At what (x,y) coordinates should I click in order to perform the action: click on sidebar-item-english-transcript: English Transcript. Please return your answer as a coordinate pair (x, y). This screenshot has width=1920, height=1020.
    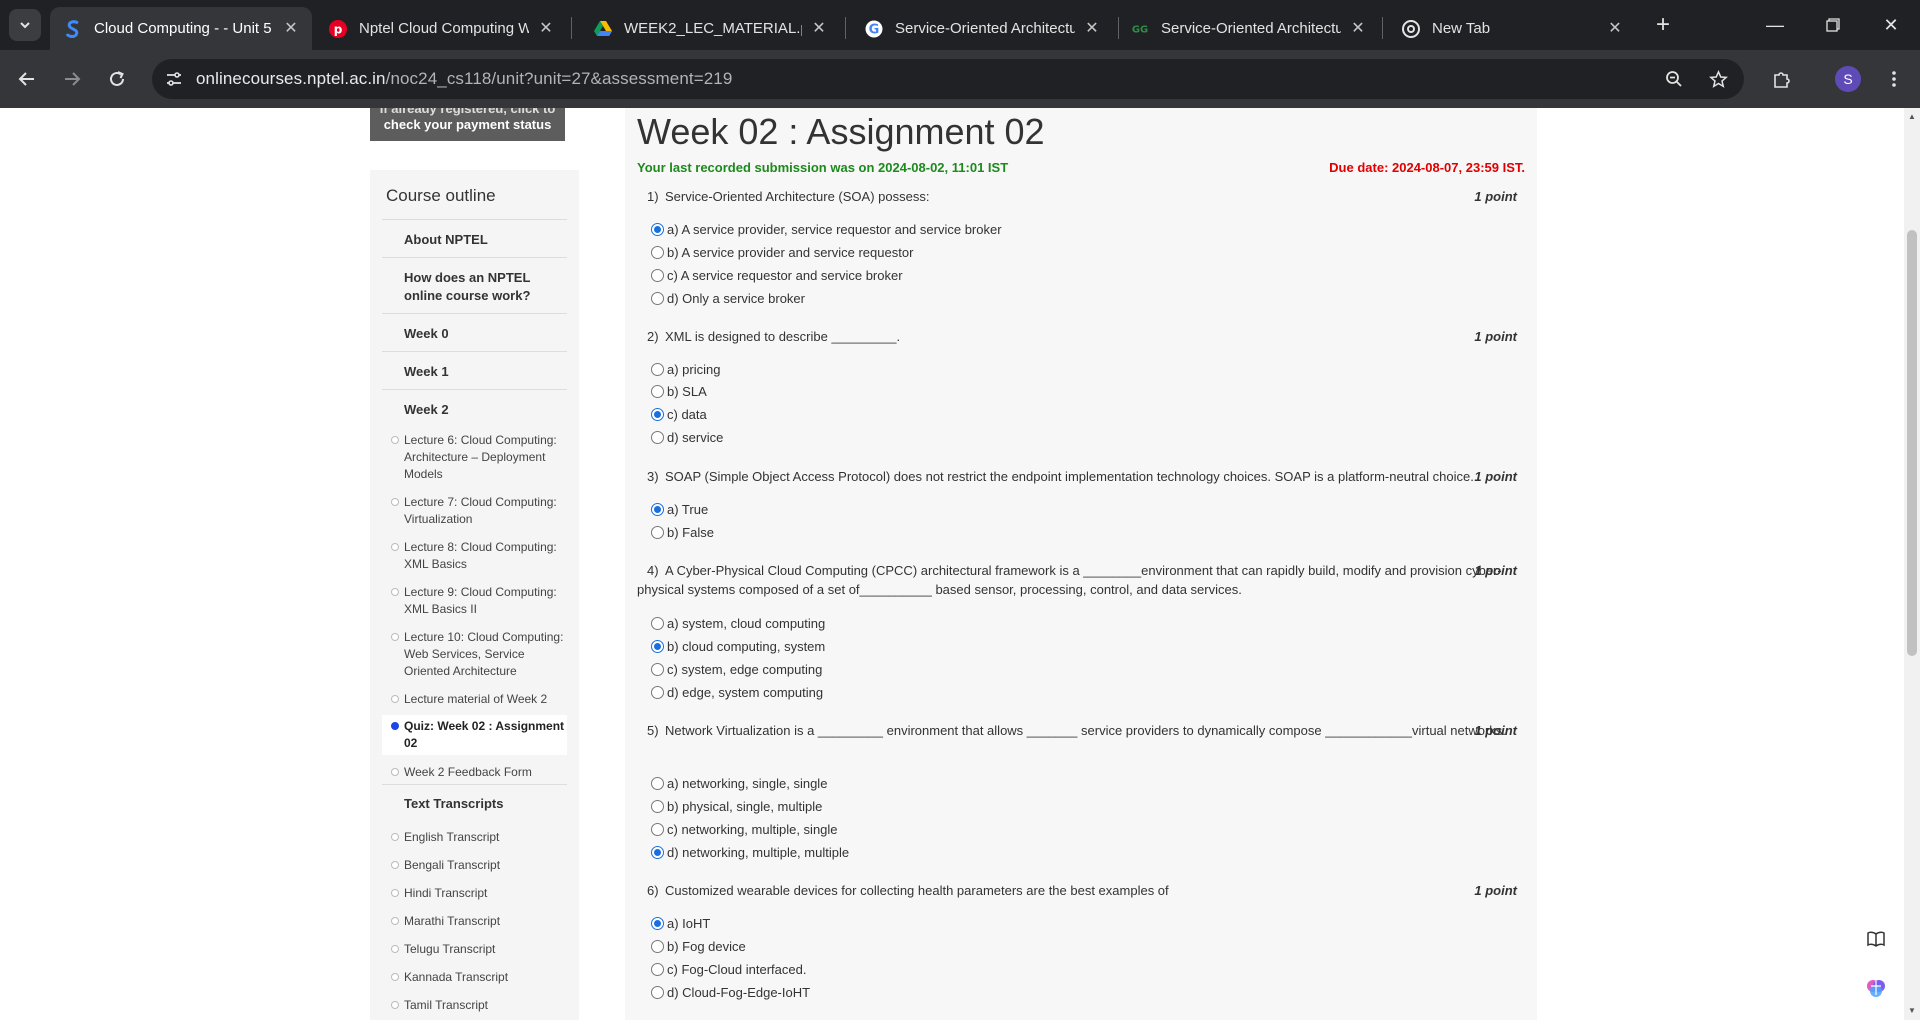
    Looking at the image, I should click on (474, 837).